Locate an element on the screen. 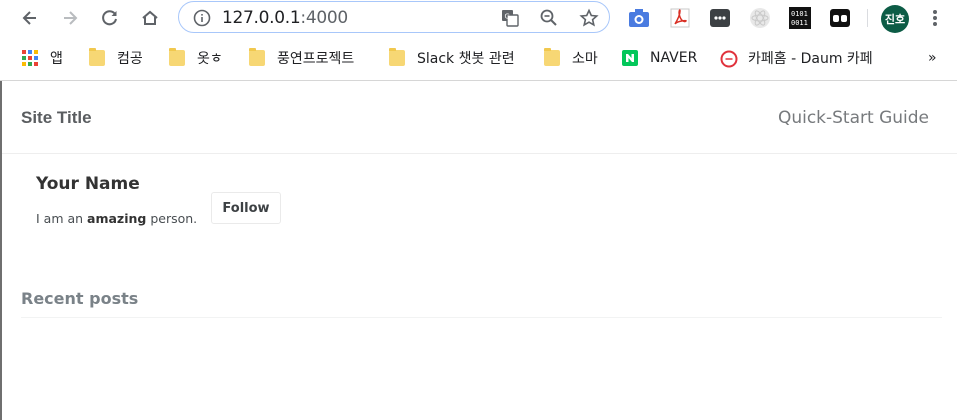  site-info-icon is located at coordinates (202, 18).